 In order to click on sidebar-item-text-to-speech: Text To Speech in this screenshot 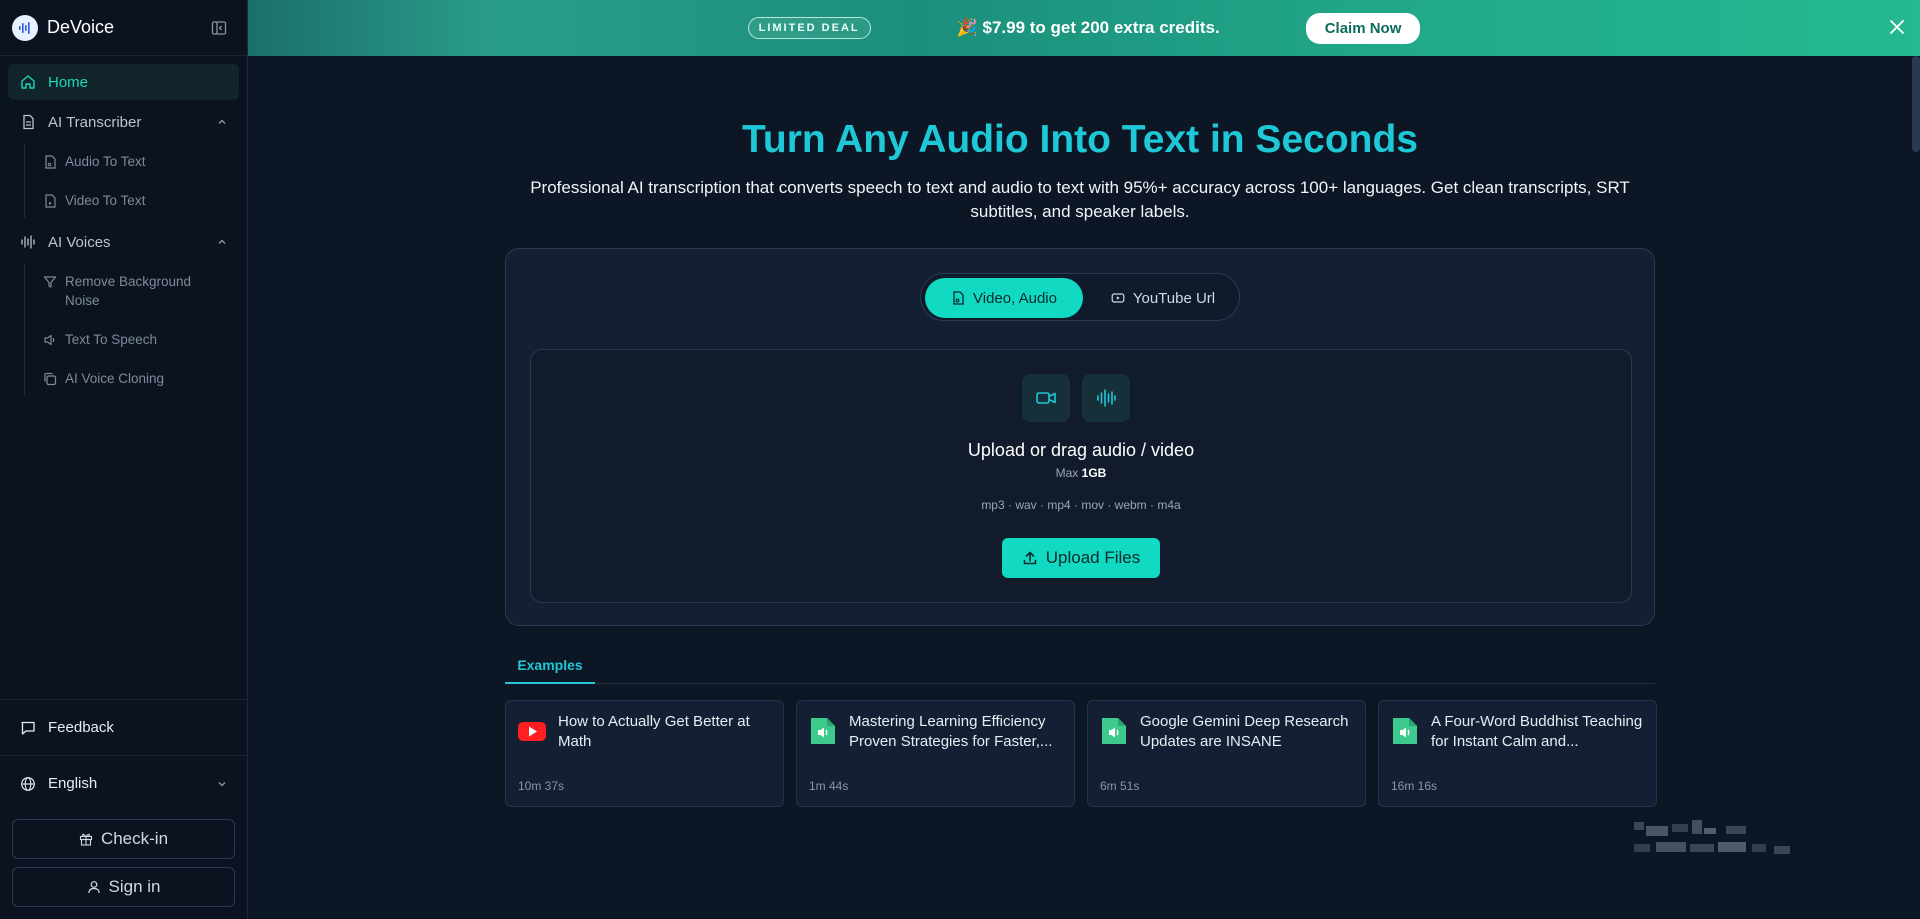, I will do `click(138, 339)`.